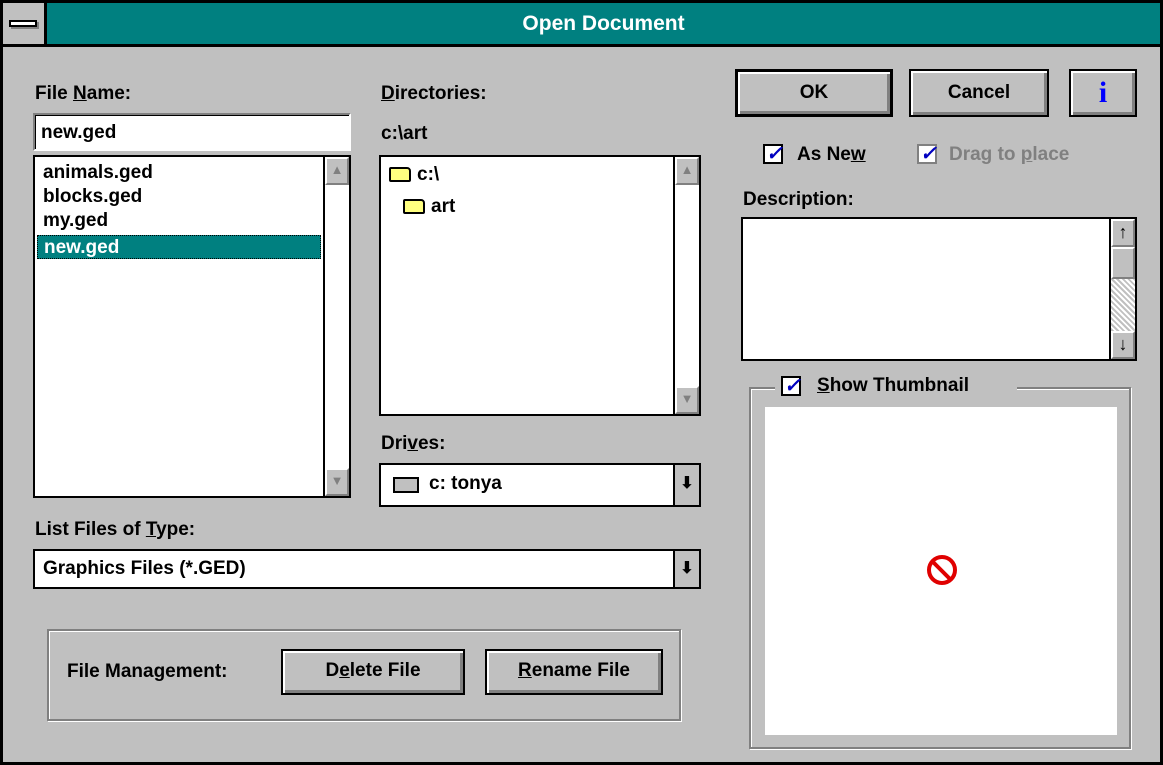 This screenshot has height=765, width=1163. What do you see at coordinates (367, 569) in the screenshot?
I see `file-type-dropdown: Graphics Files (*.GED) ⬇` at bounding box center [367, 569].